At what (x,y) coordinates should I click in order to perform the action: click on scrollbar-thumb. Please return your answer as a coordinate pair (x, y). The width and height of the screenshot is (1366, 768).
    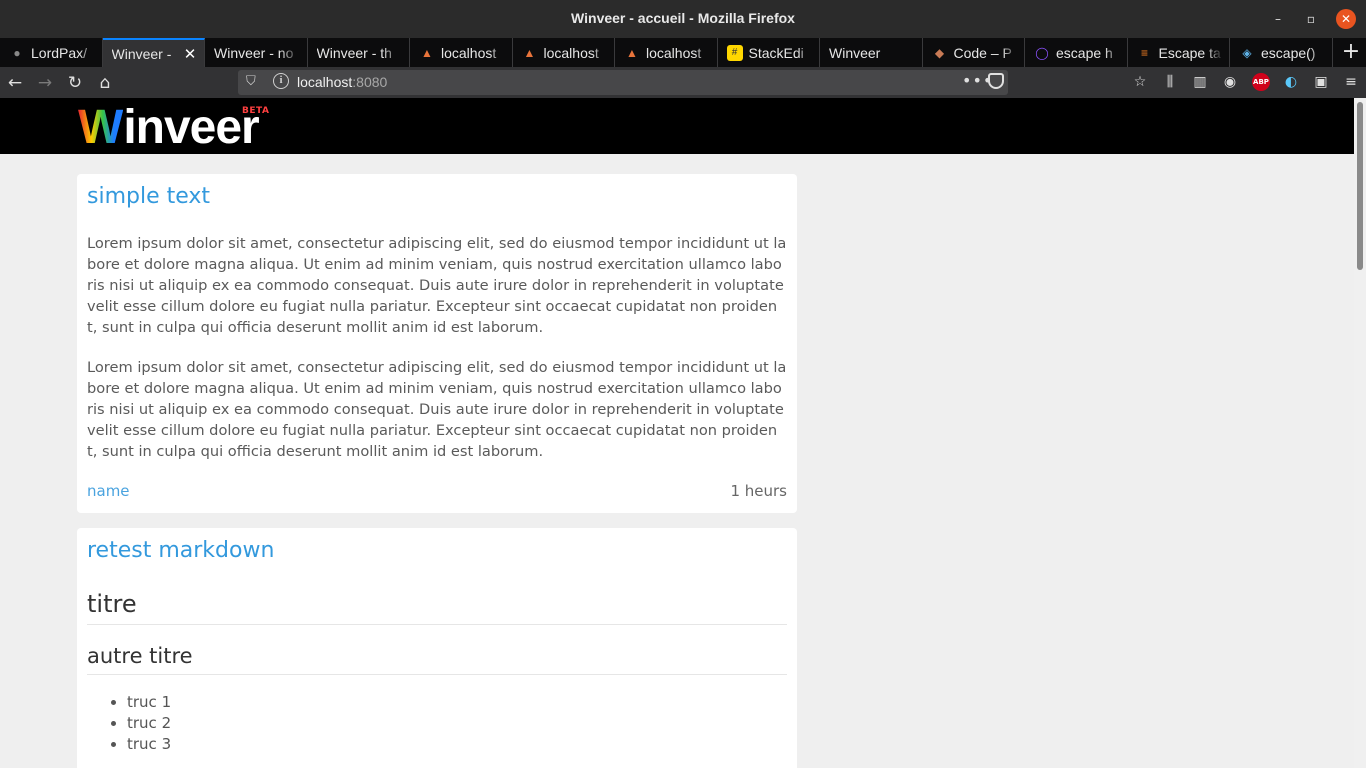
    Looking at the image, I should click on (1360, 186).